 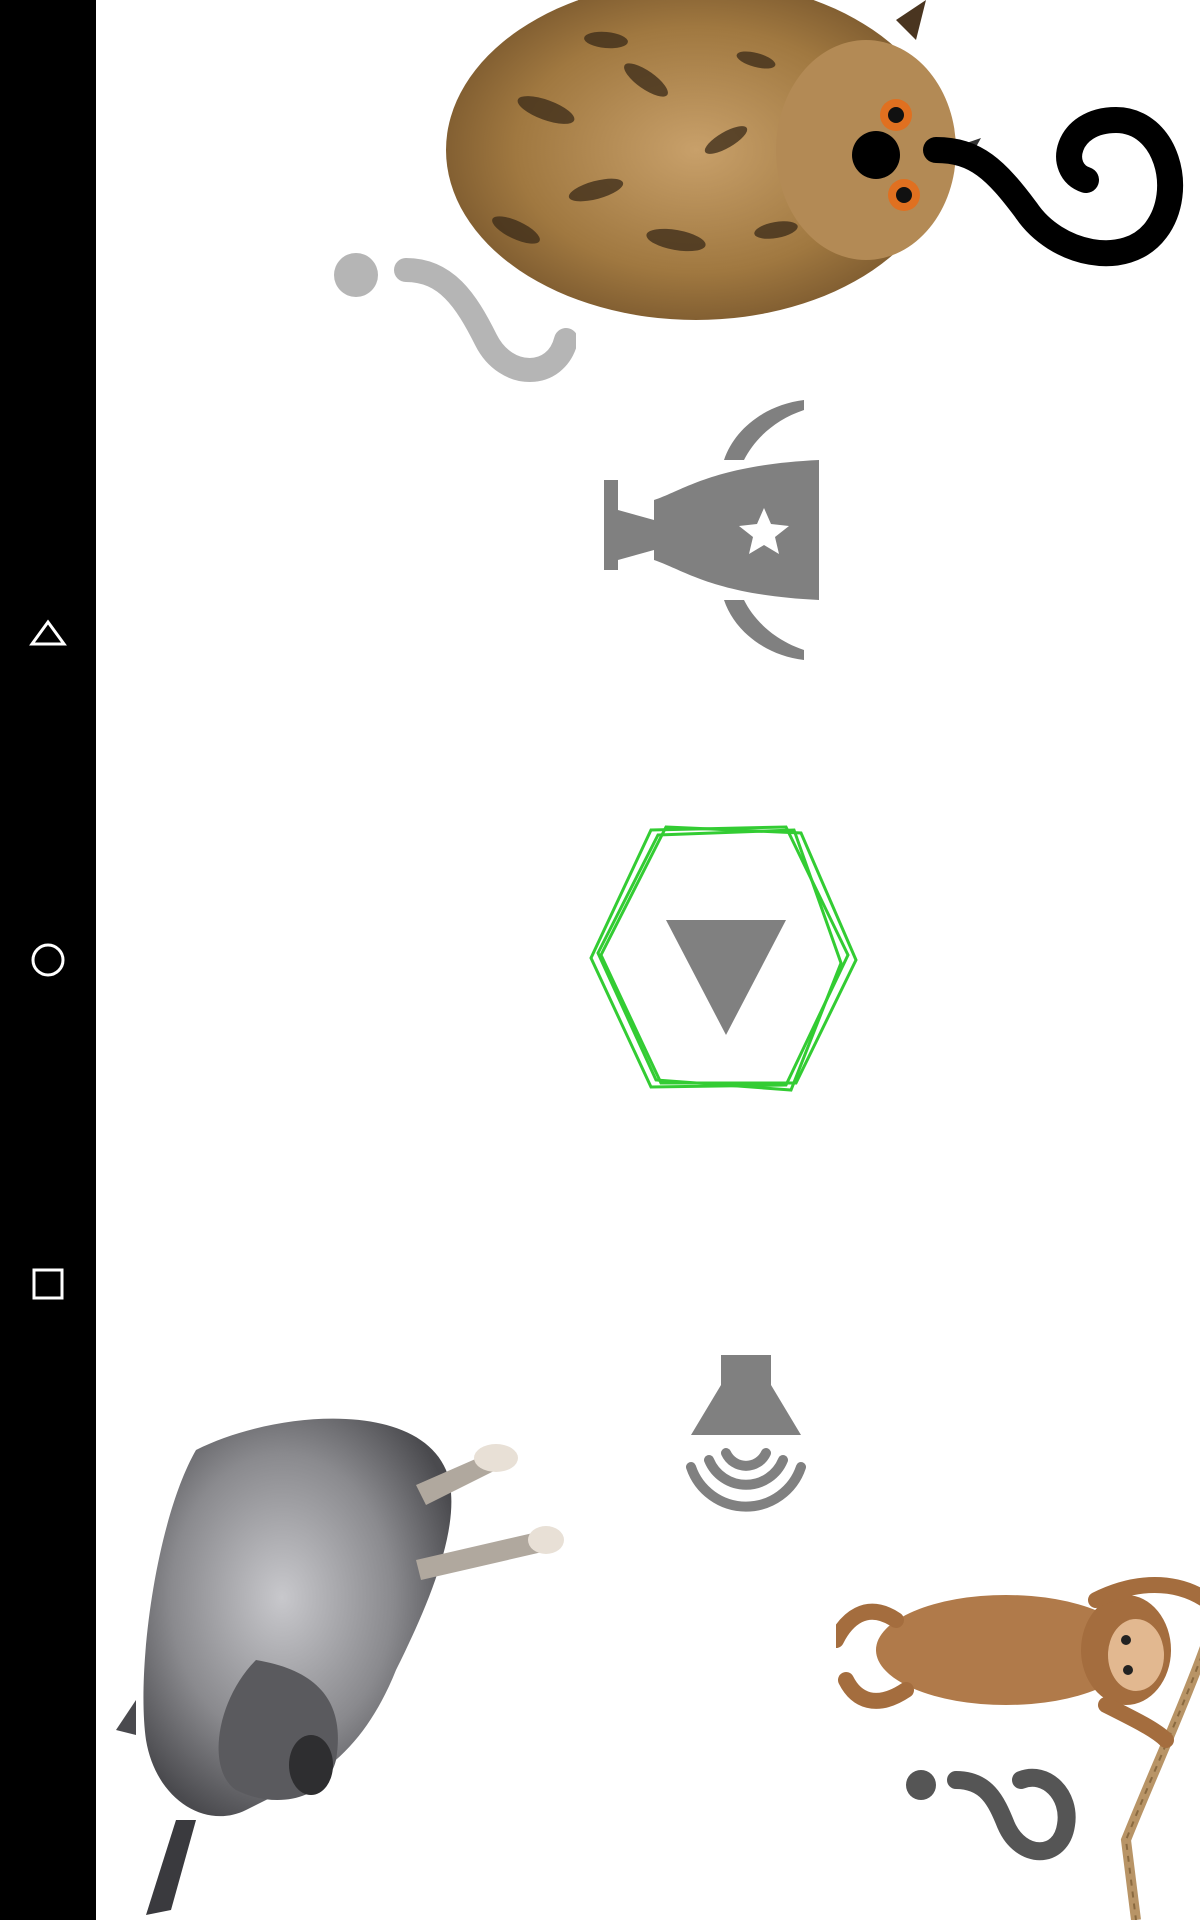 I want to click on nav-recents-button, so click(x=48, y=1284).